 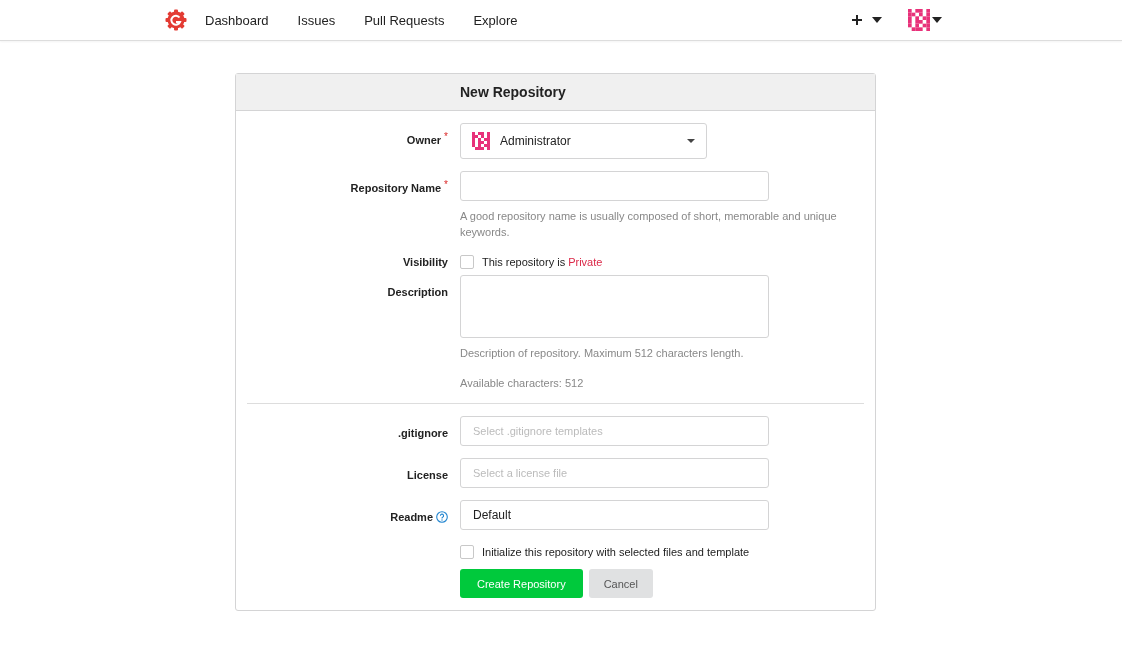 What do you see at coordinates (602, 353) in the screenshot?
I see `help-text: Description of repository. Maximum 512 characters length.` at bounding box center [602, 353].